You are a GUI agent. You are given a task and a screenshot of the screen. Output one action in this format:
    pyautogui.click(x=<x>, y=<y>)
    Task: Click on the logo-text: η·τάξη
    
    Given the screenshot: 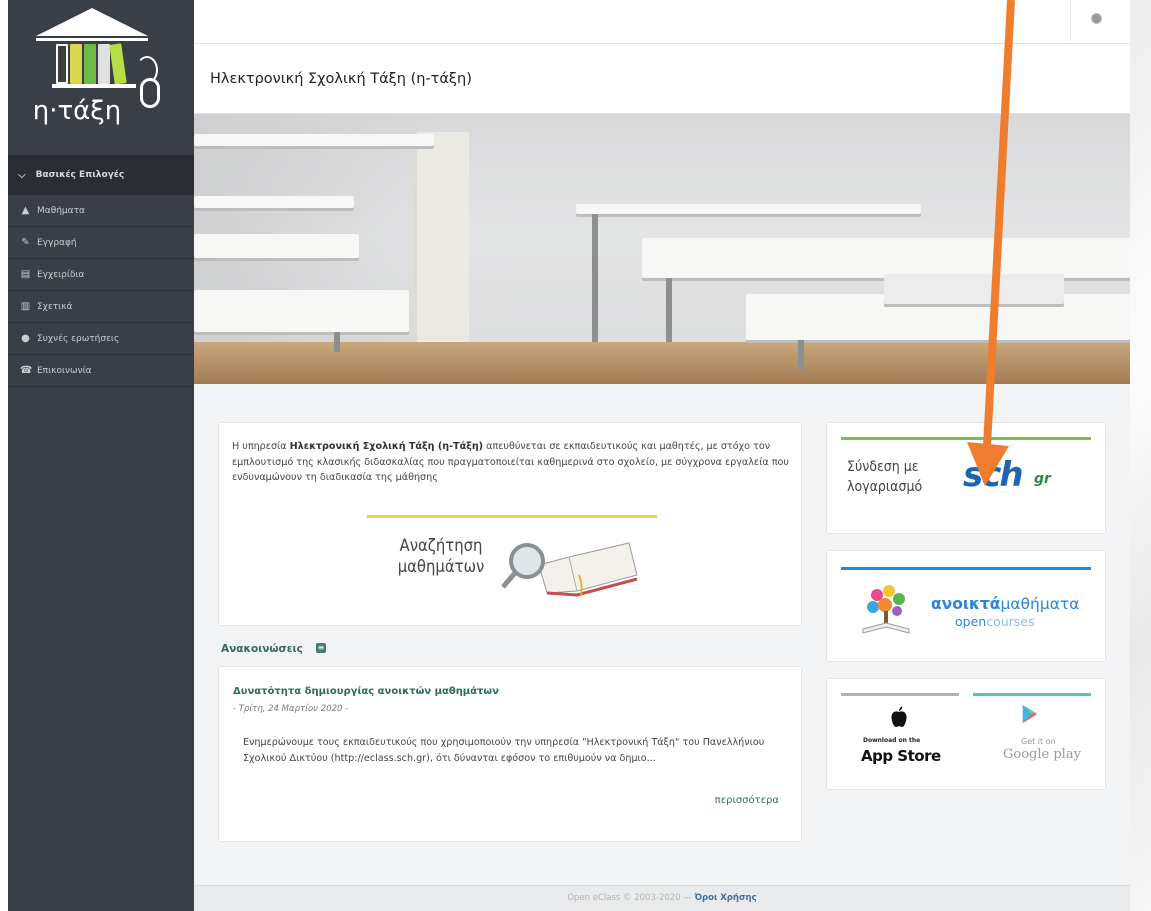 What is the action you would take?
    pyautogui.click(x=77, y=111)
    